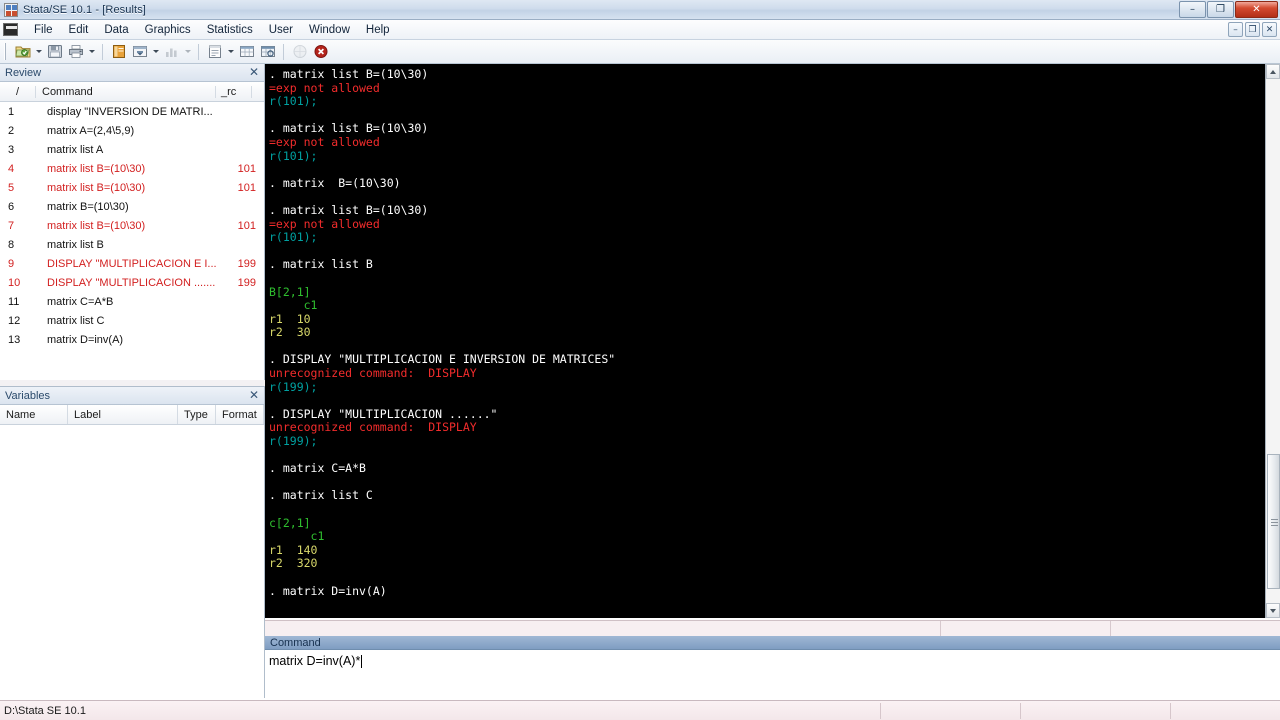  I want to click on console-line: ., so click(272, 614).